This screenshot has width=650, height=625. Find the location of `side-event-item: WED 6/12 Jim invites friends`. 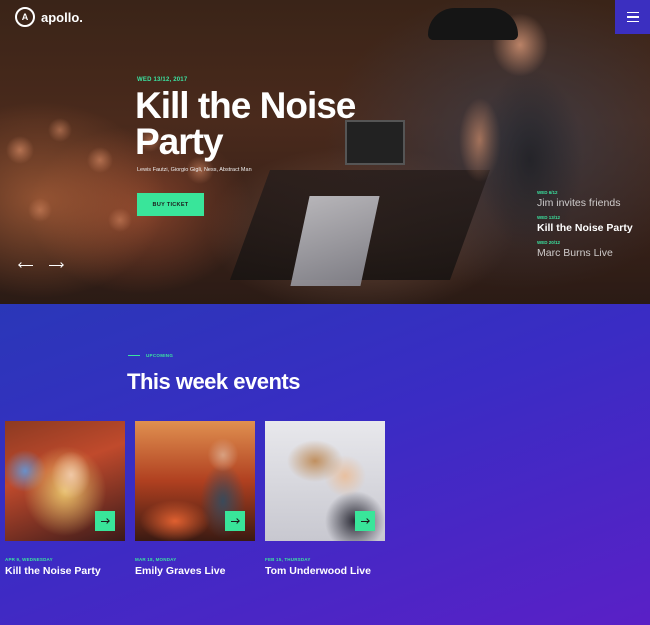

side-event-item: WED 6/12 Jim invites friends is located at coordinates (592, 199).